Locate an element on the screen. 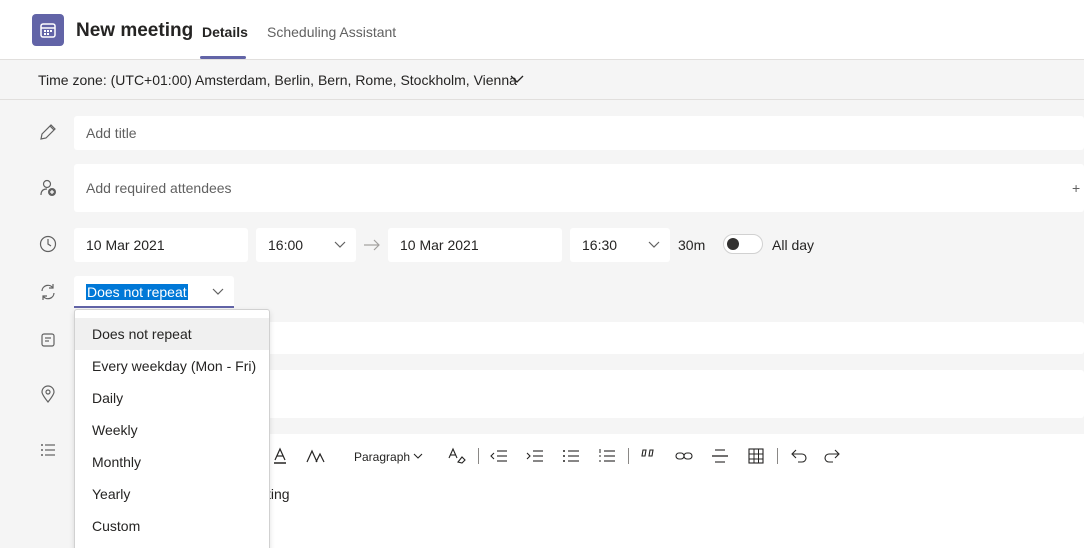 This screenshot has height=548, width=1084. arrow-right-icon is located at coordinates (372, 245).